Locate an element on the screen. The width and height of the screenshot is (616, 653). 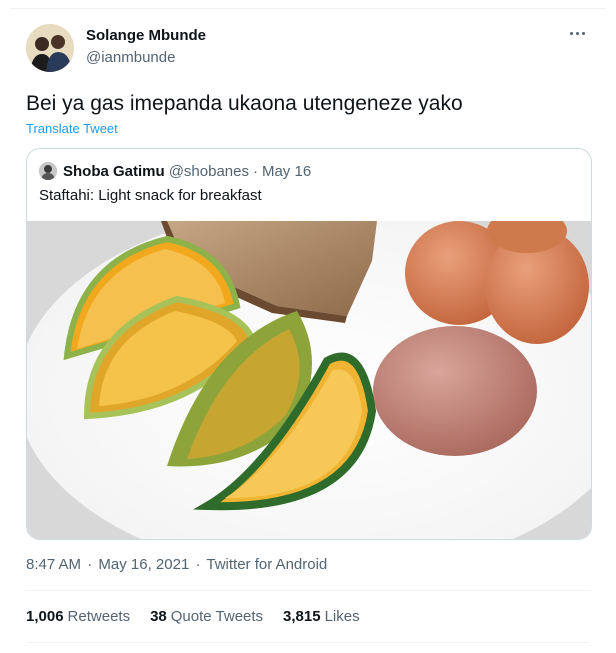
translate-tweet-link: Translate Tweet is located at coordinates (72, 128).